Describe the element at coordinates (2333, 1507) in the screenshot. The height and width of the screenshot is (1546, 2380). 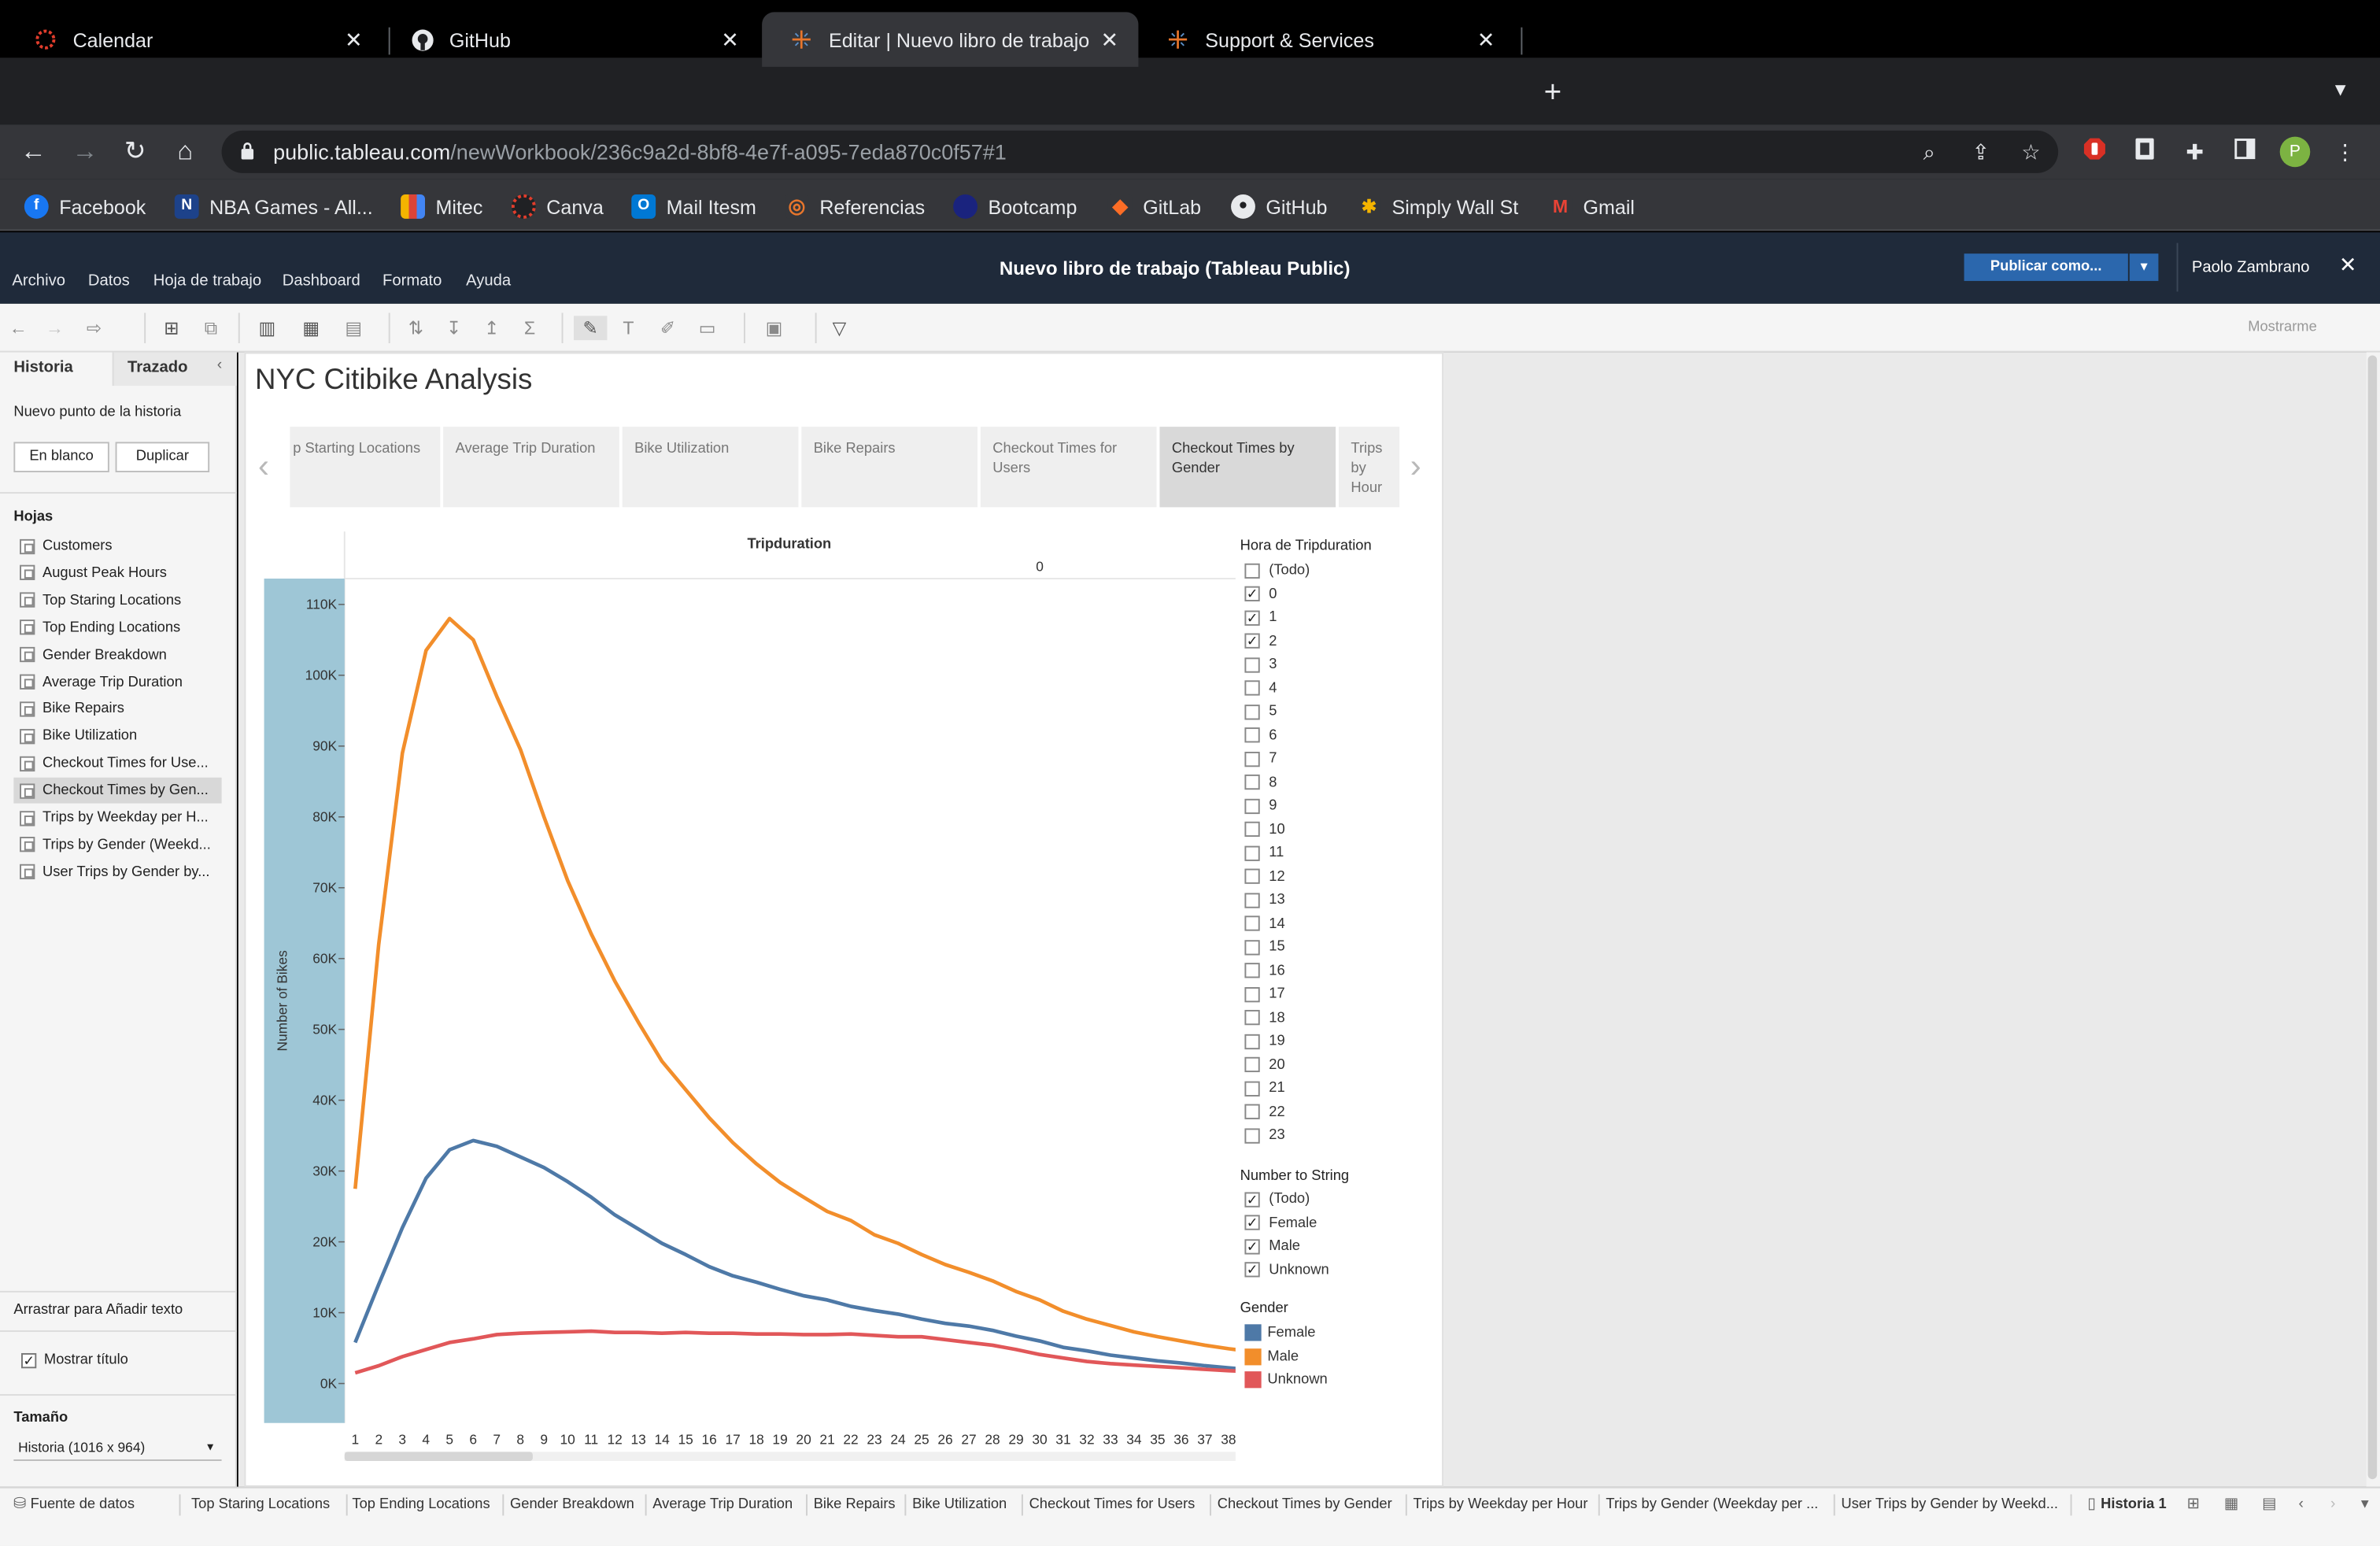
I see `scroll-tabs-right-icon: ›` at that location.